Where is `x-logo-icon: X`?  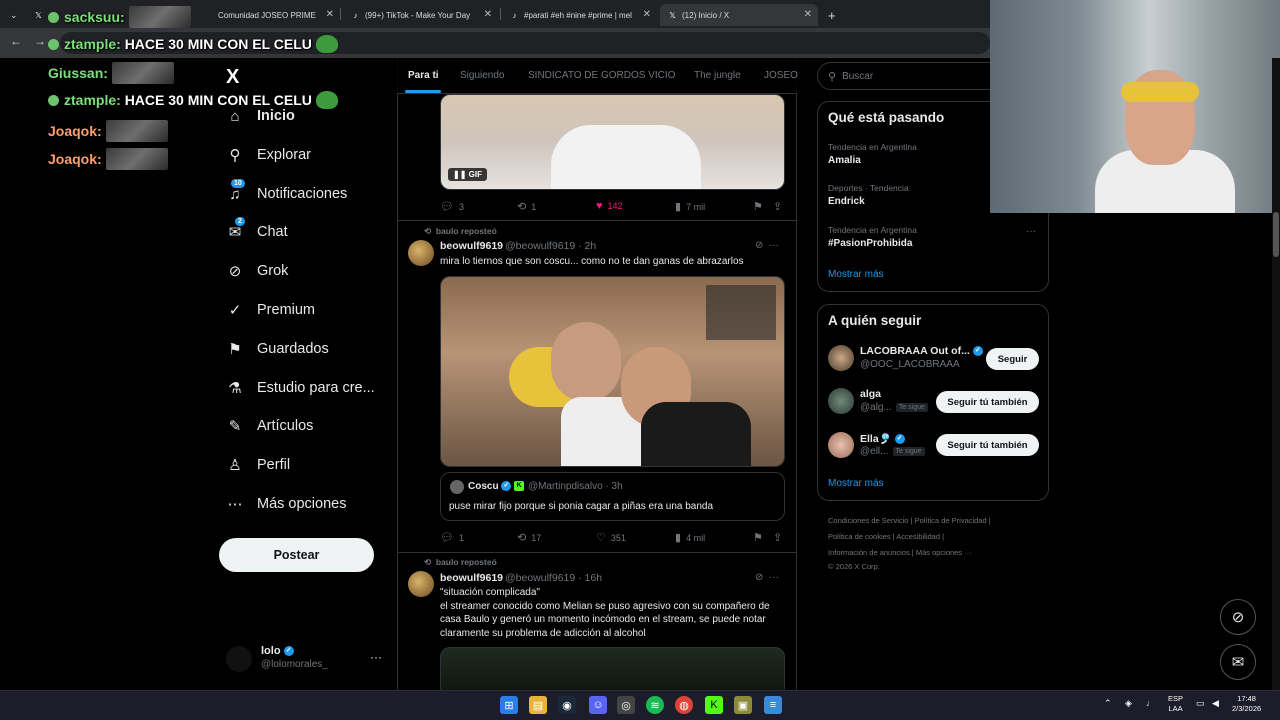
x-logo-icon: X is located at coordinates (232, 77).